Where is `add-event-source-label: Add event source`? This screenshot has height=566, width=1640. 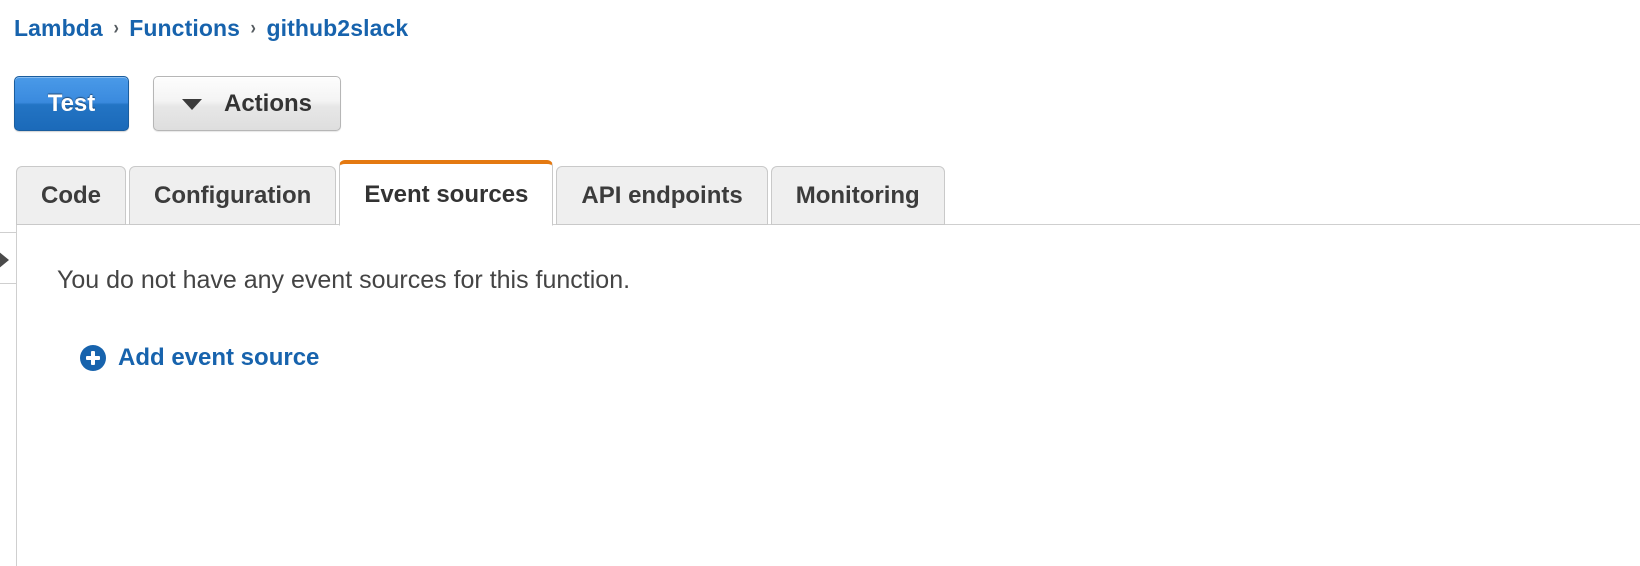
add-event-source-label: Add event source is located at coordinates (219, 357).